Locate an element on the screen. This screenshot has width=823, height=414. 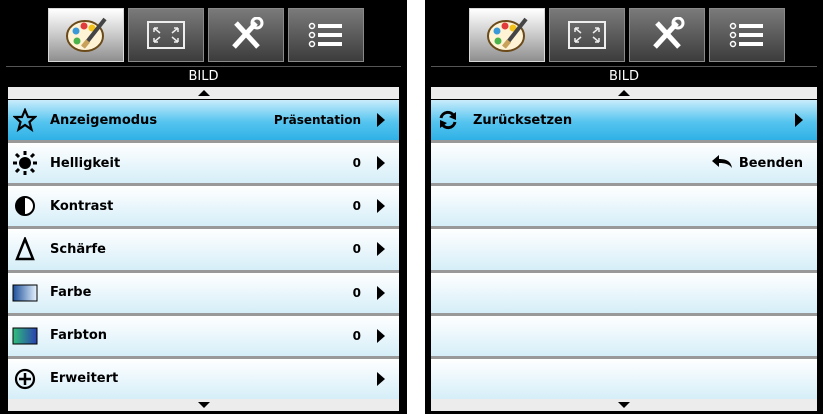
menu-item-label: Kontrast is located at coordinates (82, 206).